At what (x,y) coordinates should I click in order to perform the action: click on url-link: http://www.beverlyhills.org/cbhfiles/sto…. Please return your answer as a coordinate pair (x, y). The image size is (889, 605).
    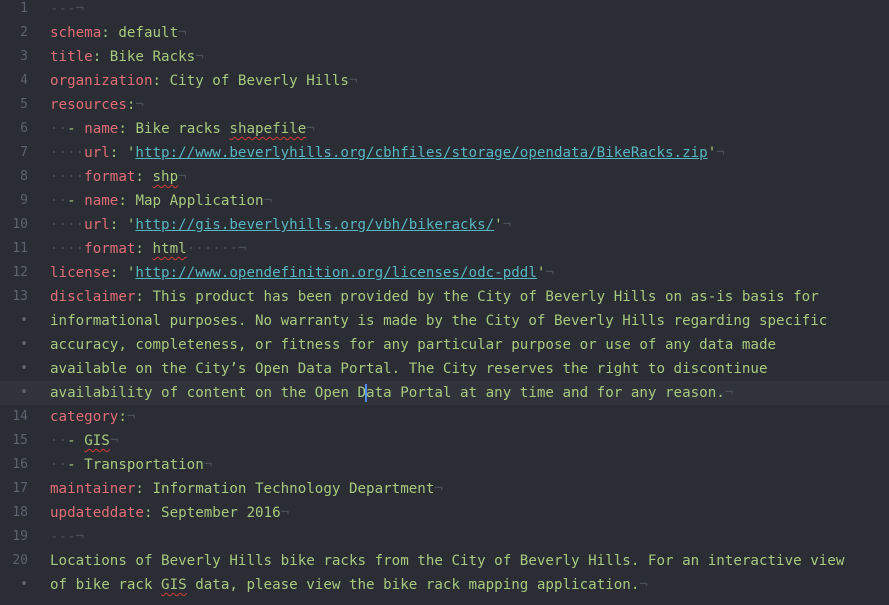
    Looking at the image, I should click on (421, 153).